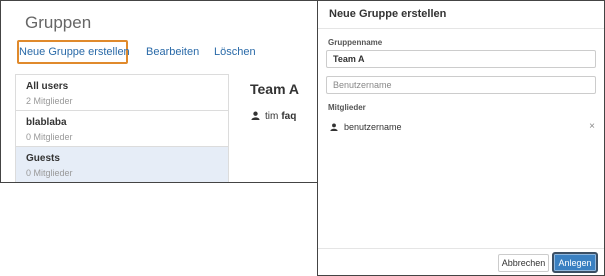 The height and width of the screenshot is (276, 605). I want to click on group-item-all-users: All users 2 Mitglieder, so click(122, 93).